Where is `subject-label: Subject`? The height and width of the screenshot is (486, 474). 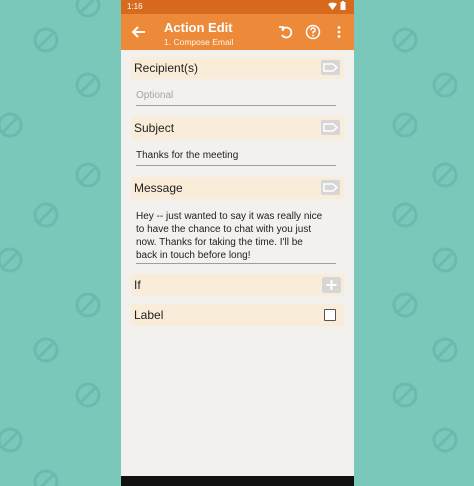 subject-label: Subject is located at coordinates (154, 128).